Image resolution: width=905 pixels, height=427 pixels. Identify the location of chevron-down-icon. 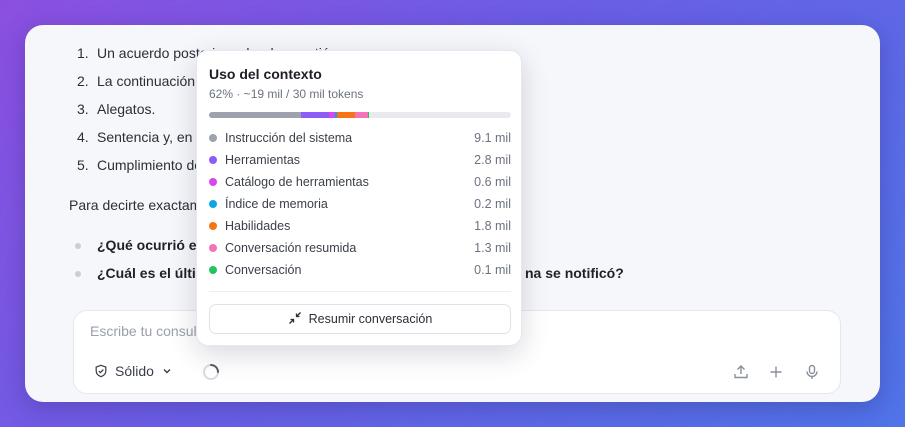
(167, 371).